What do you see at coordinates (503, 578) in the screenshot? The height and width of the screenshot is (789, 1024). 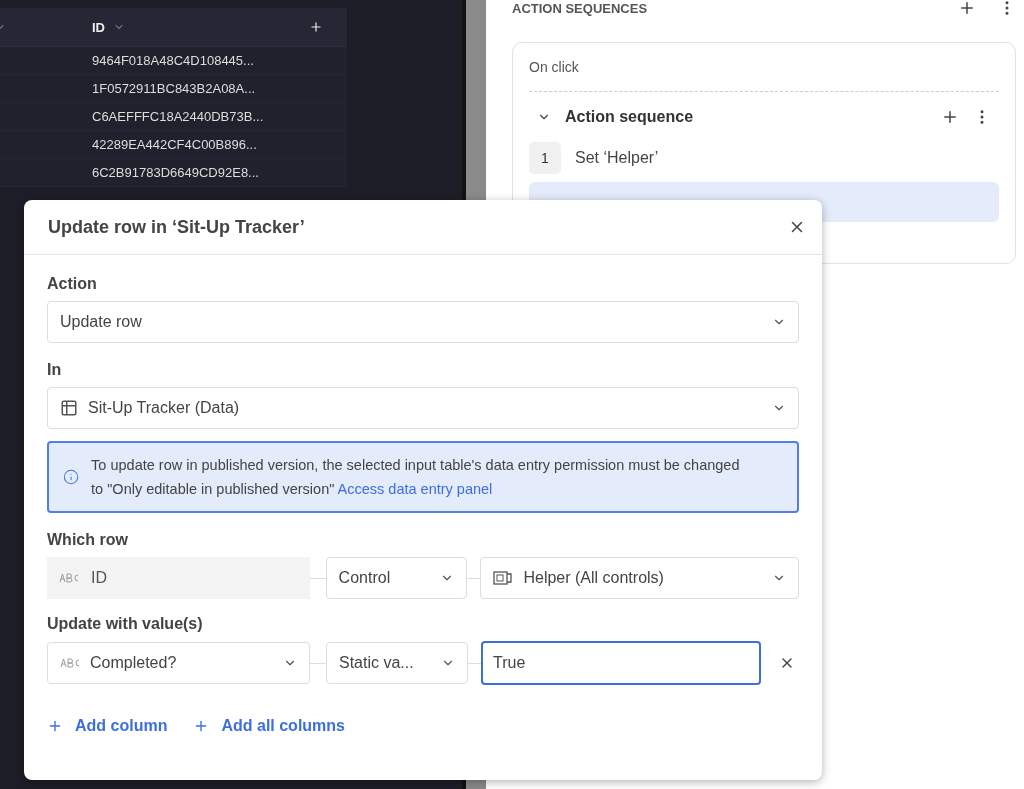 I see `control-icon` at bounding box center [503, 578].